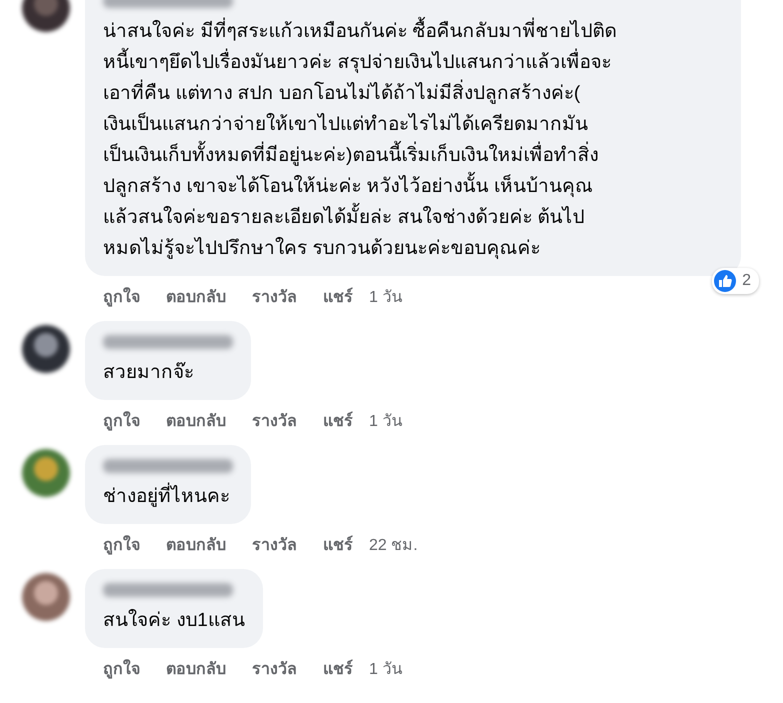 This screenshot has height=703, width=783. Describe the element at coordinates (725, 281) in the screenshot. I see `like-icon` at that location.